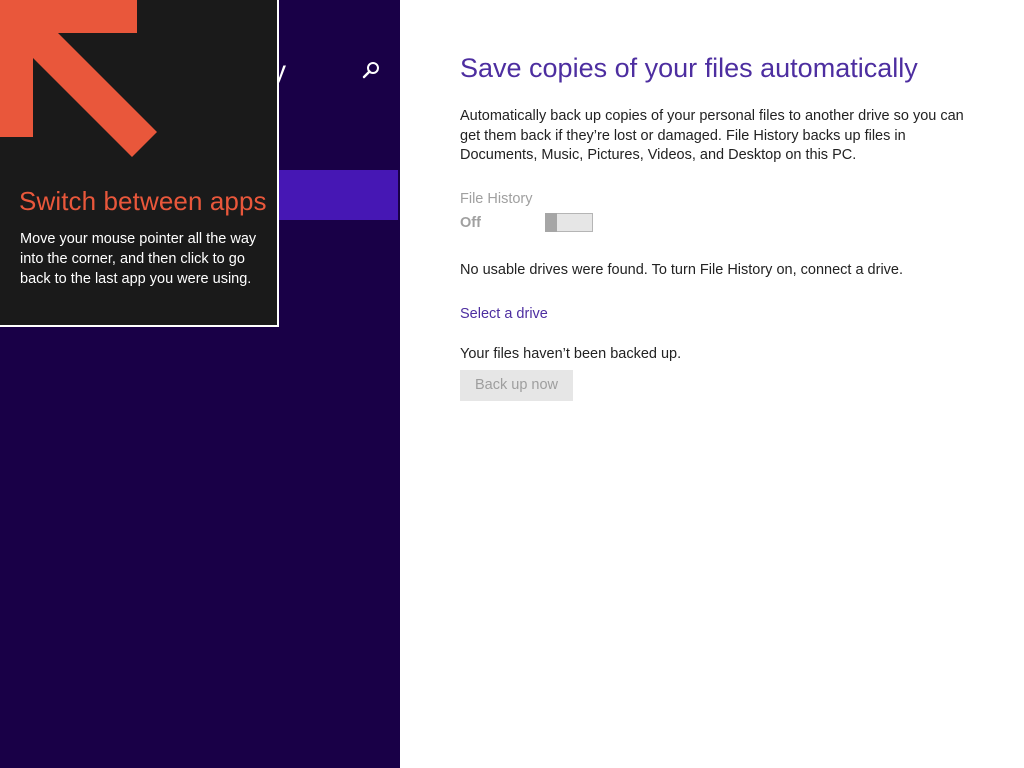 This screenshot has width=1024, height=768. I want to click on search-button, so click(371, 71).